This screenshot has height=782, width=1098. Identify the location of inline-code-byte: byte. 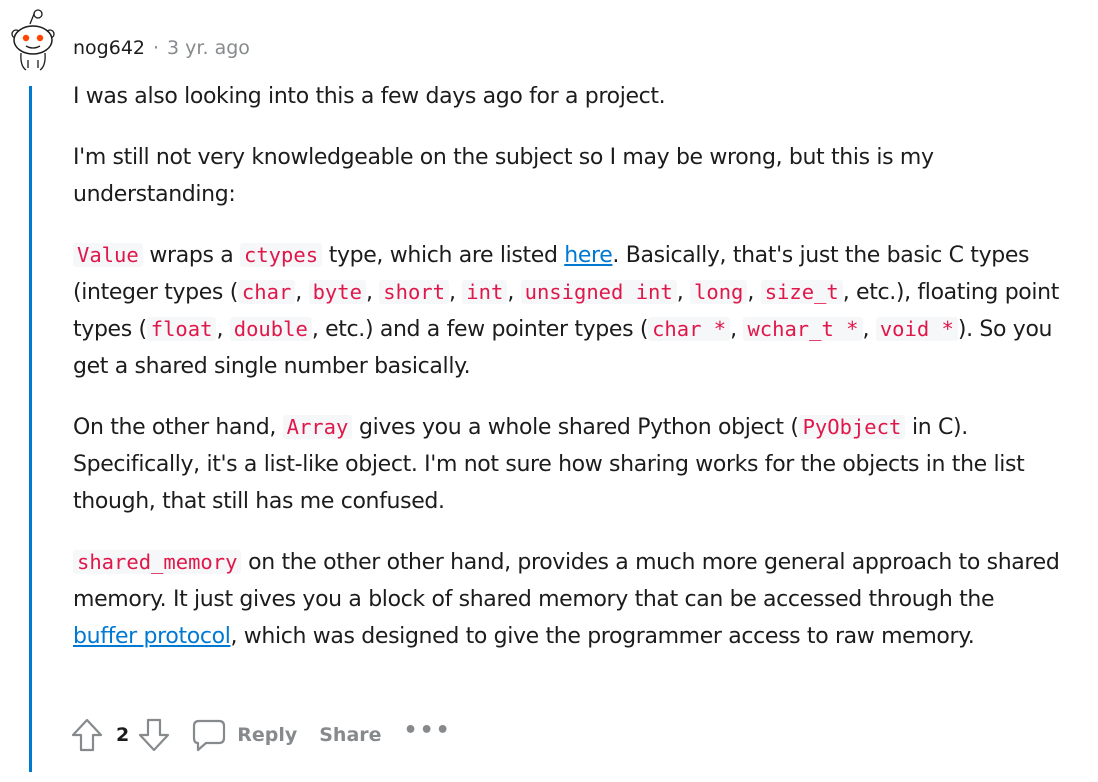
(337, 292).